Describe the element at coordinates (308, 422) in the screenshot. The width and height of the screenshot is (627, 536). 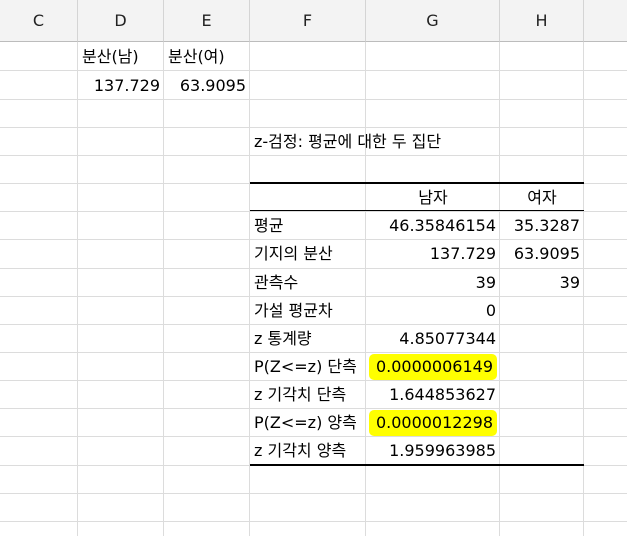
I see `ztest-row-label: P(Z<=z) 양측` at that location.